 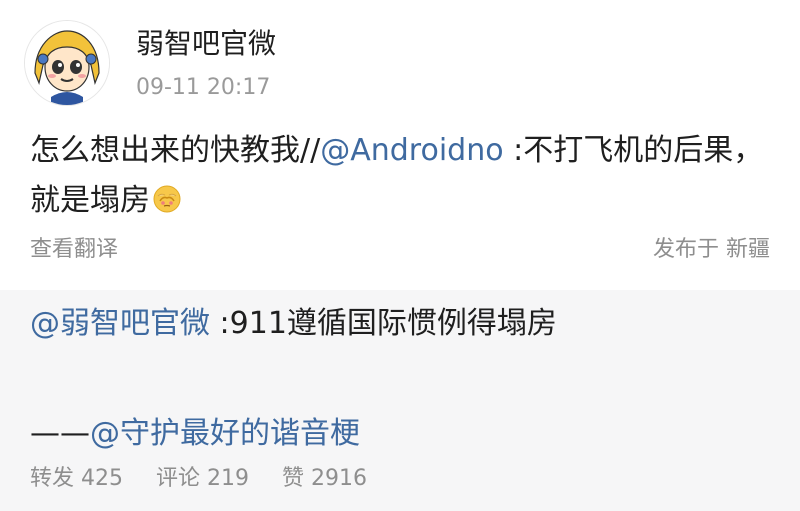 What do you see at coordinates (60, 433) in the screenshot?
I see `repost-dash: ——` at bounding box center [60, 433].